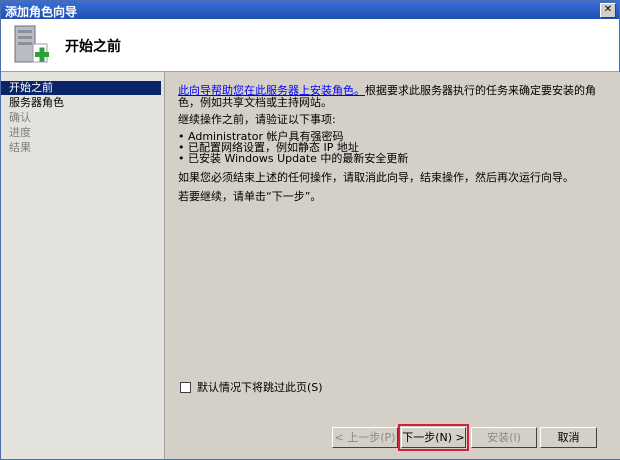 This screenshot has width=620, height=460. Describe the element at coordinates (20, 132) in the screenshot. I see `nav-item-progress: 进度` at that location.